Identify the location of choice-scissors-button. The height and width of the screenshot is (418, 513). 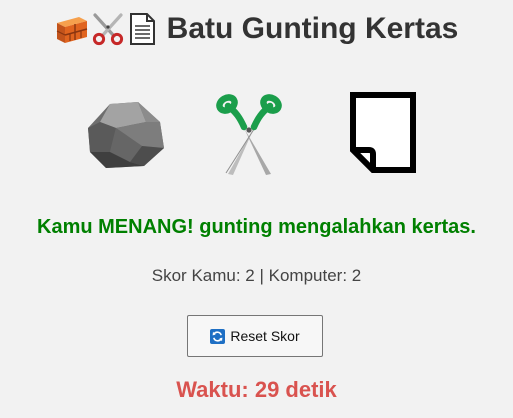
(250, 135).